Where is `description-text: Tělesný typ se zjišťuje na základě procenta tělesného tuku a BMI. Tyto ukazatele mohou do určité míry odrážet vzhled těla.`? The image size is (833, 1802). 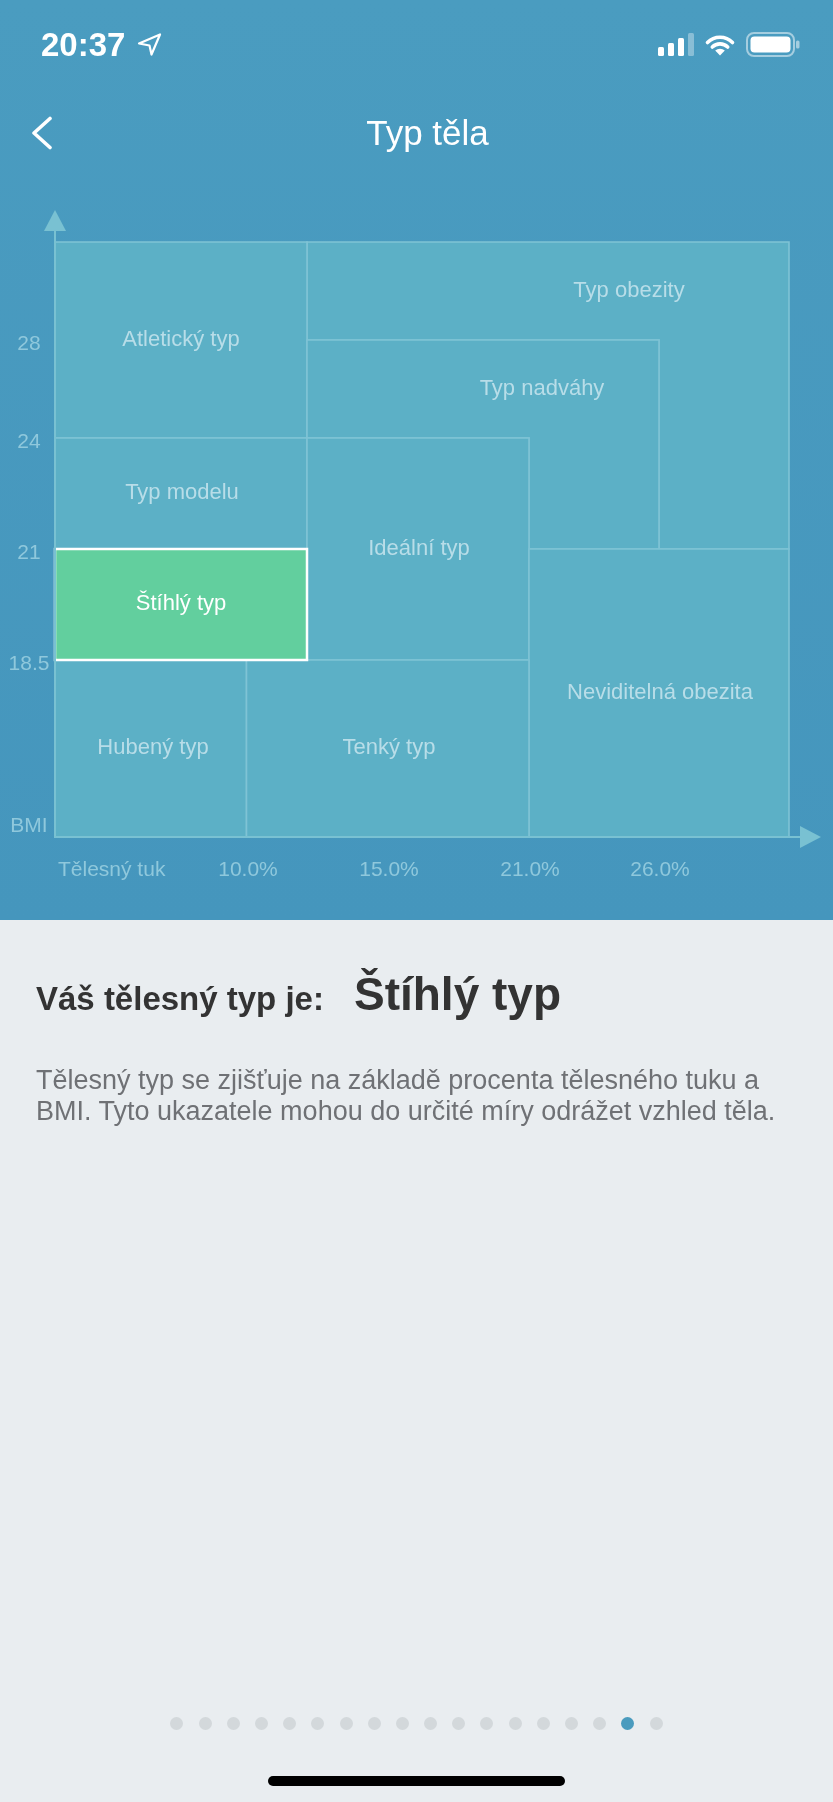 description-text: Tělesný typ se zjišťuje na základě procenta tělesného tuku a BMI. Tyto ukazatele mohou do určité míry odrážet vzhled těla. is located at coordinates (406, 1096).